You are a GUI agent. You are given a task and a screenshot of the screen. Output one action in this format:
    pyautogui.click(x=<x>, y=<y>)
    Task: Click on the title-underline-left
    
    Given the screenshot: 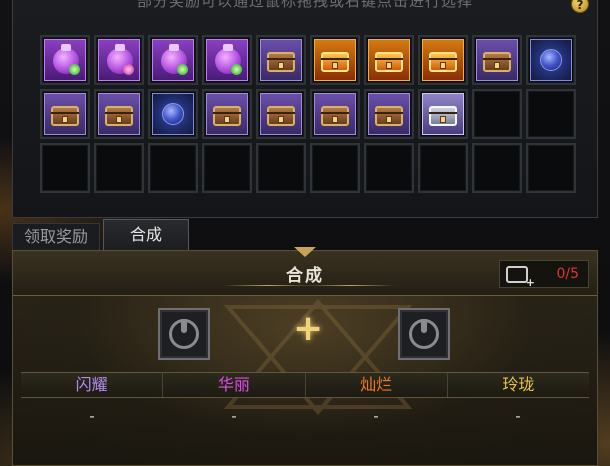 What is the action you would take?
    pyautogui.click(x=268, y=285)
    